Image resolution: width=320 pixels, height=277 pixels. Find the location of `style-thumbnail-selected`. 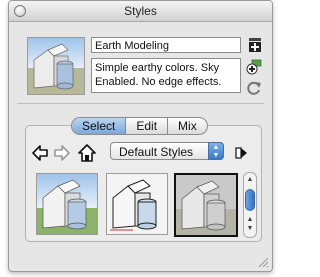

style-thumbnail-selected is located at coordinates (206, 205).